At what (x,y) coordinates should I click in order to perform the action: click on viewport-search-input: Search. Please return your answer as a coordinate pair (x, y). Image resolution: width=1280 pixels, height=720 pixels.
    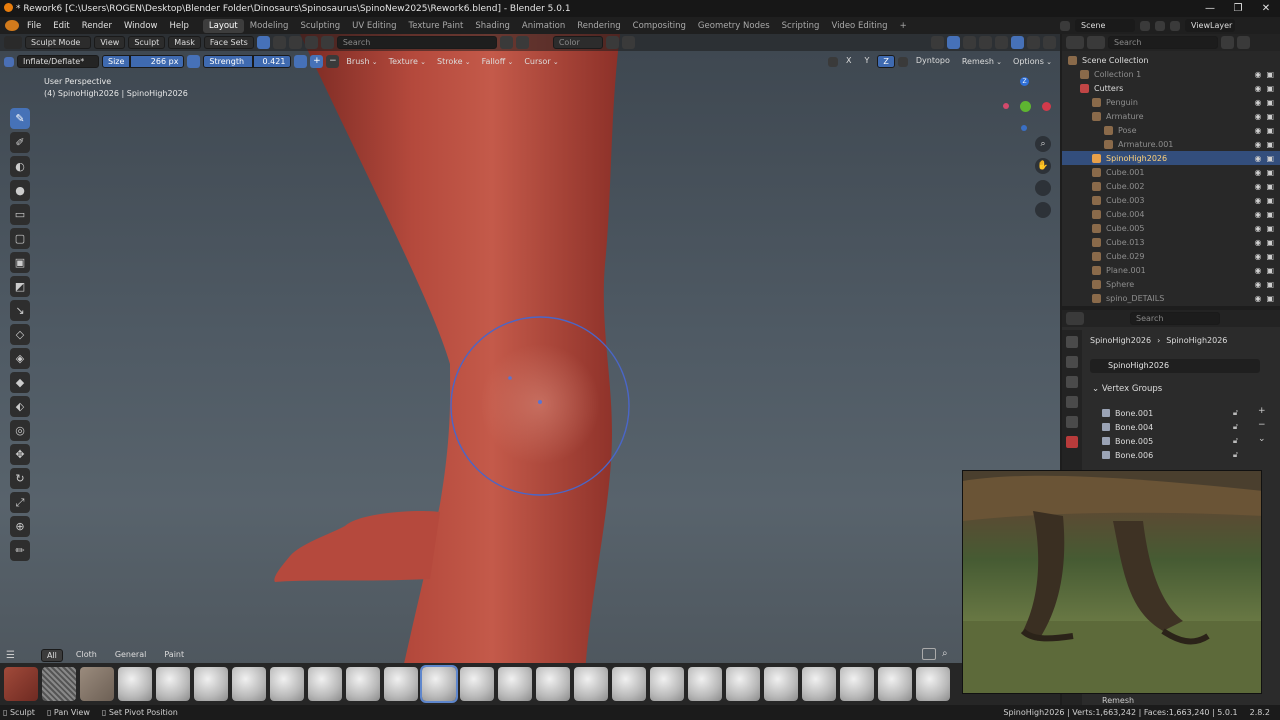
    Looking at the image, I should click on (416, 42).